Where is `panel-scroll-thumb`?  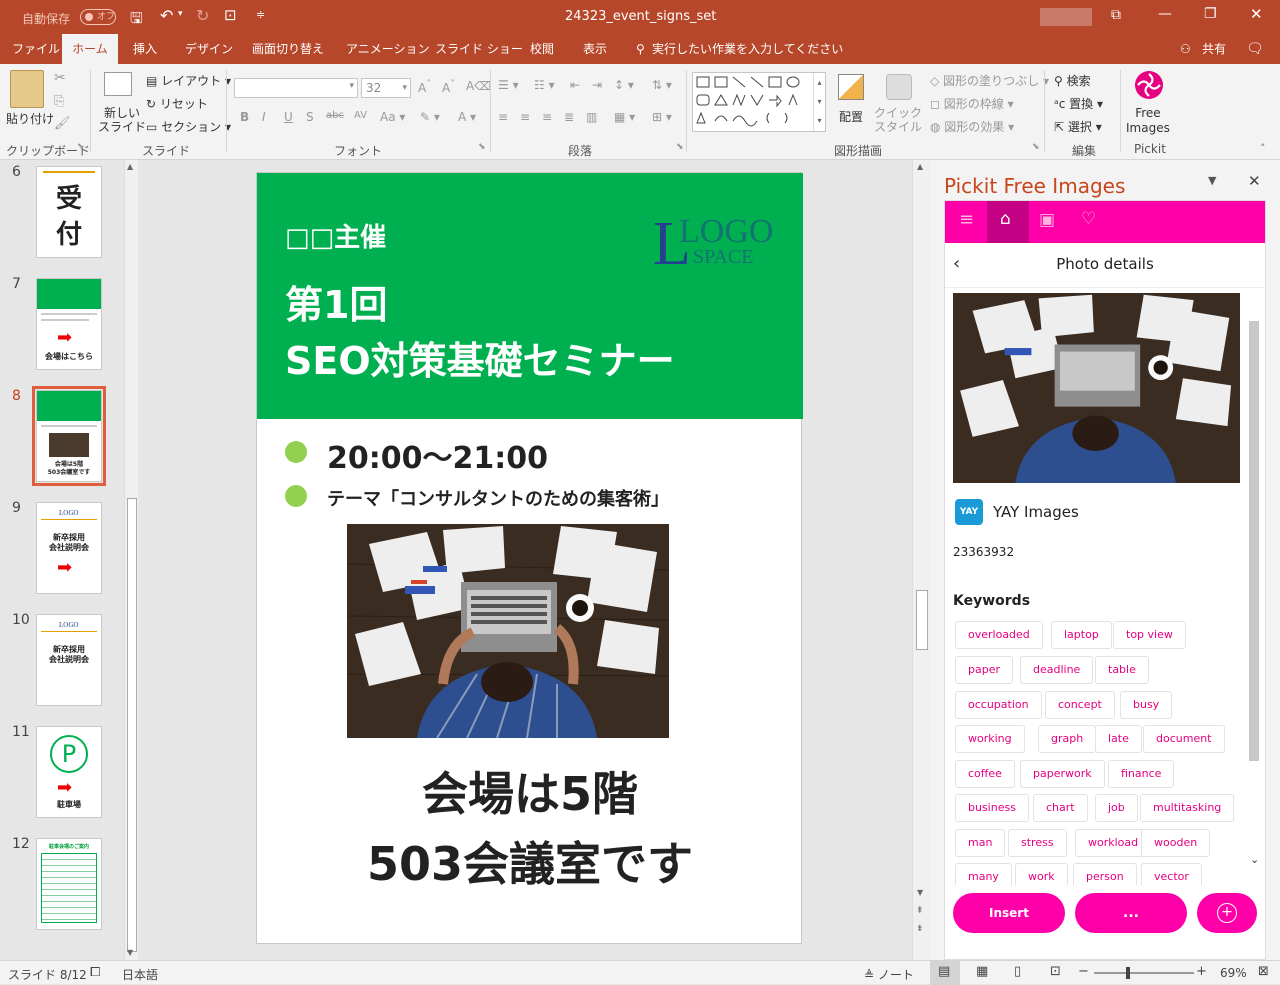 panel-scroll-thumb is located at coordinates (1254, 541).